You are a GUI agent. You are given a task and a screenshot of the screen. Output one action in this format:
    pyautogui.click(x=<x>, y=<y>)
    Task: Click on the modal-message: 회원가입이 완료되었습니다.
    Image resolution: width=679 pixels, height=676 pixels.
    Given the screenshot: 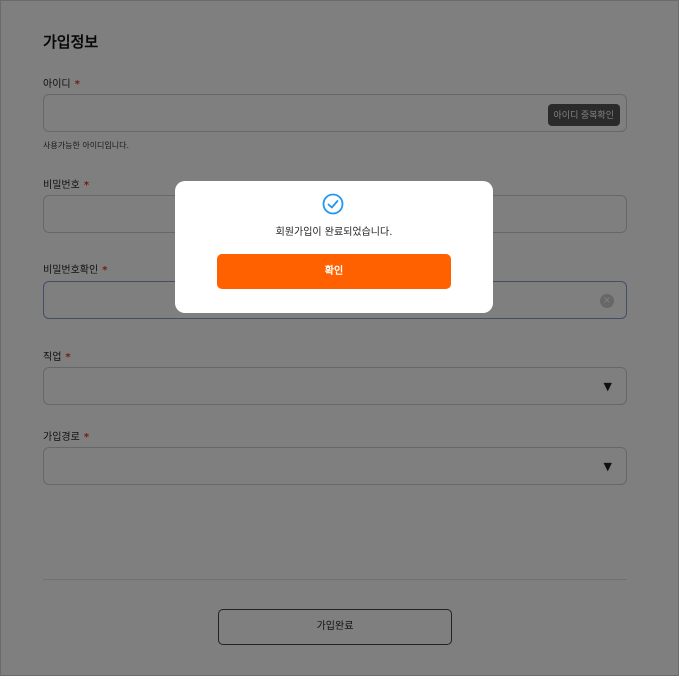 What is the action you would take?
    pyautogui.click(x=334, y=232)
    